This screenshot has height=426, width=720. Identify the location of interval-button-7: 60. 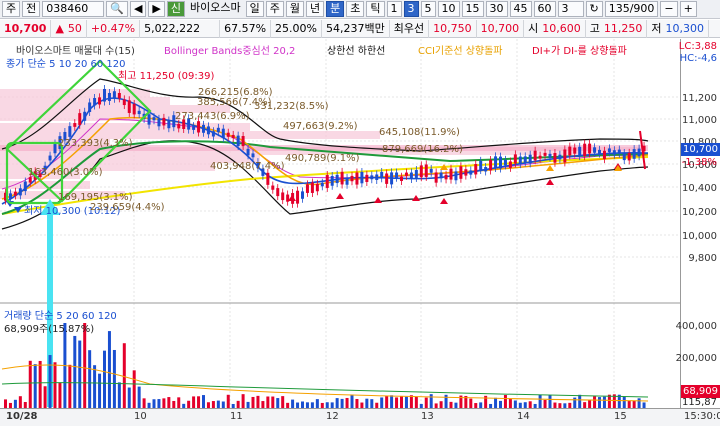
(544, 9).